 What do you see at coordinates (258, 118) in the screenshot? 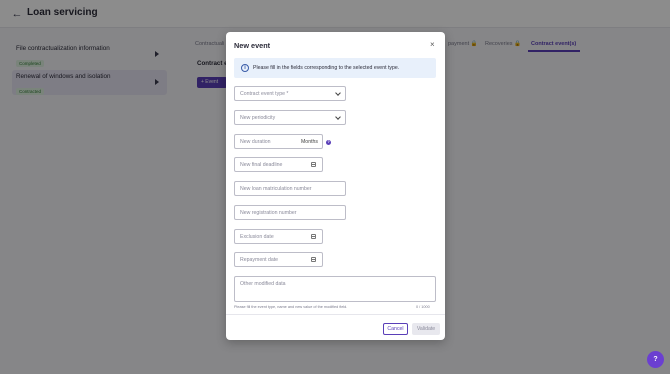
I see `select-placeholder: New periodicity` at bounding box center [258, 118].